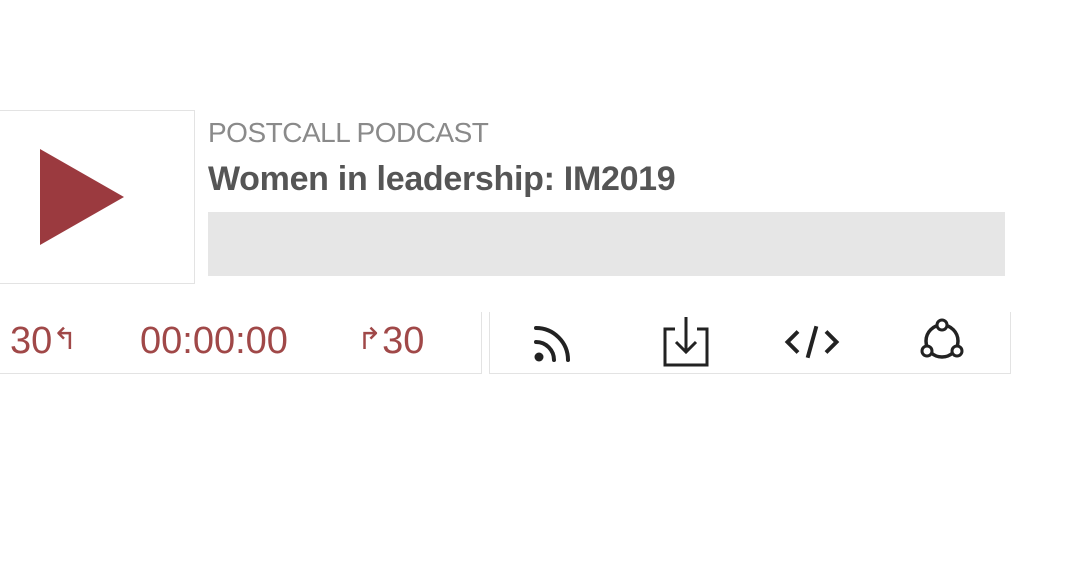 Image resolution: width=1080 pixels, height=566 pixels. What do you see at coordinates (942, 338) in the screenshot?
I see `share-icon` at bounding box center [942, 338].